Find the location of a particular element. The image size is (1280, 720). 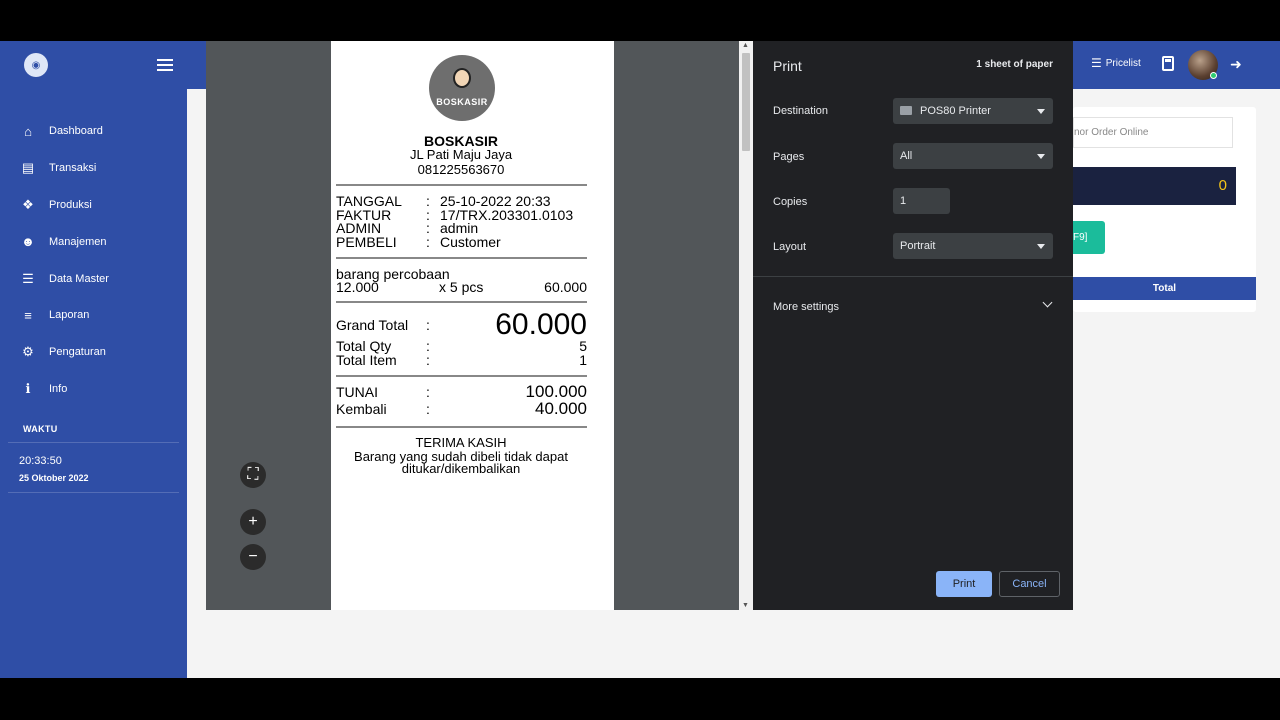

zoom-in-icon: + is located at coordinates (253, 522).